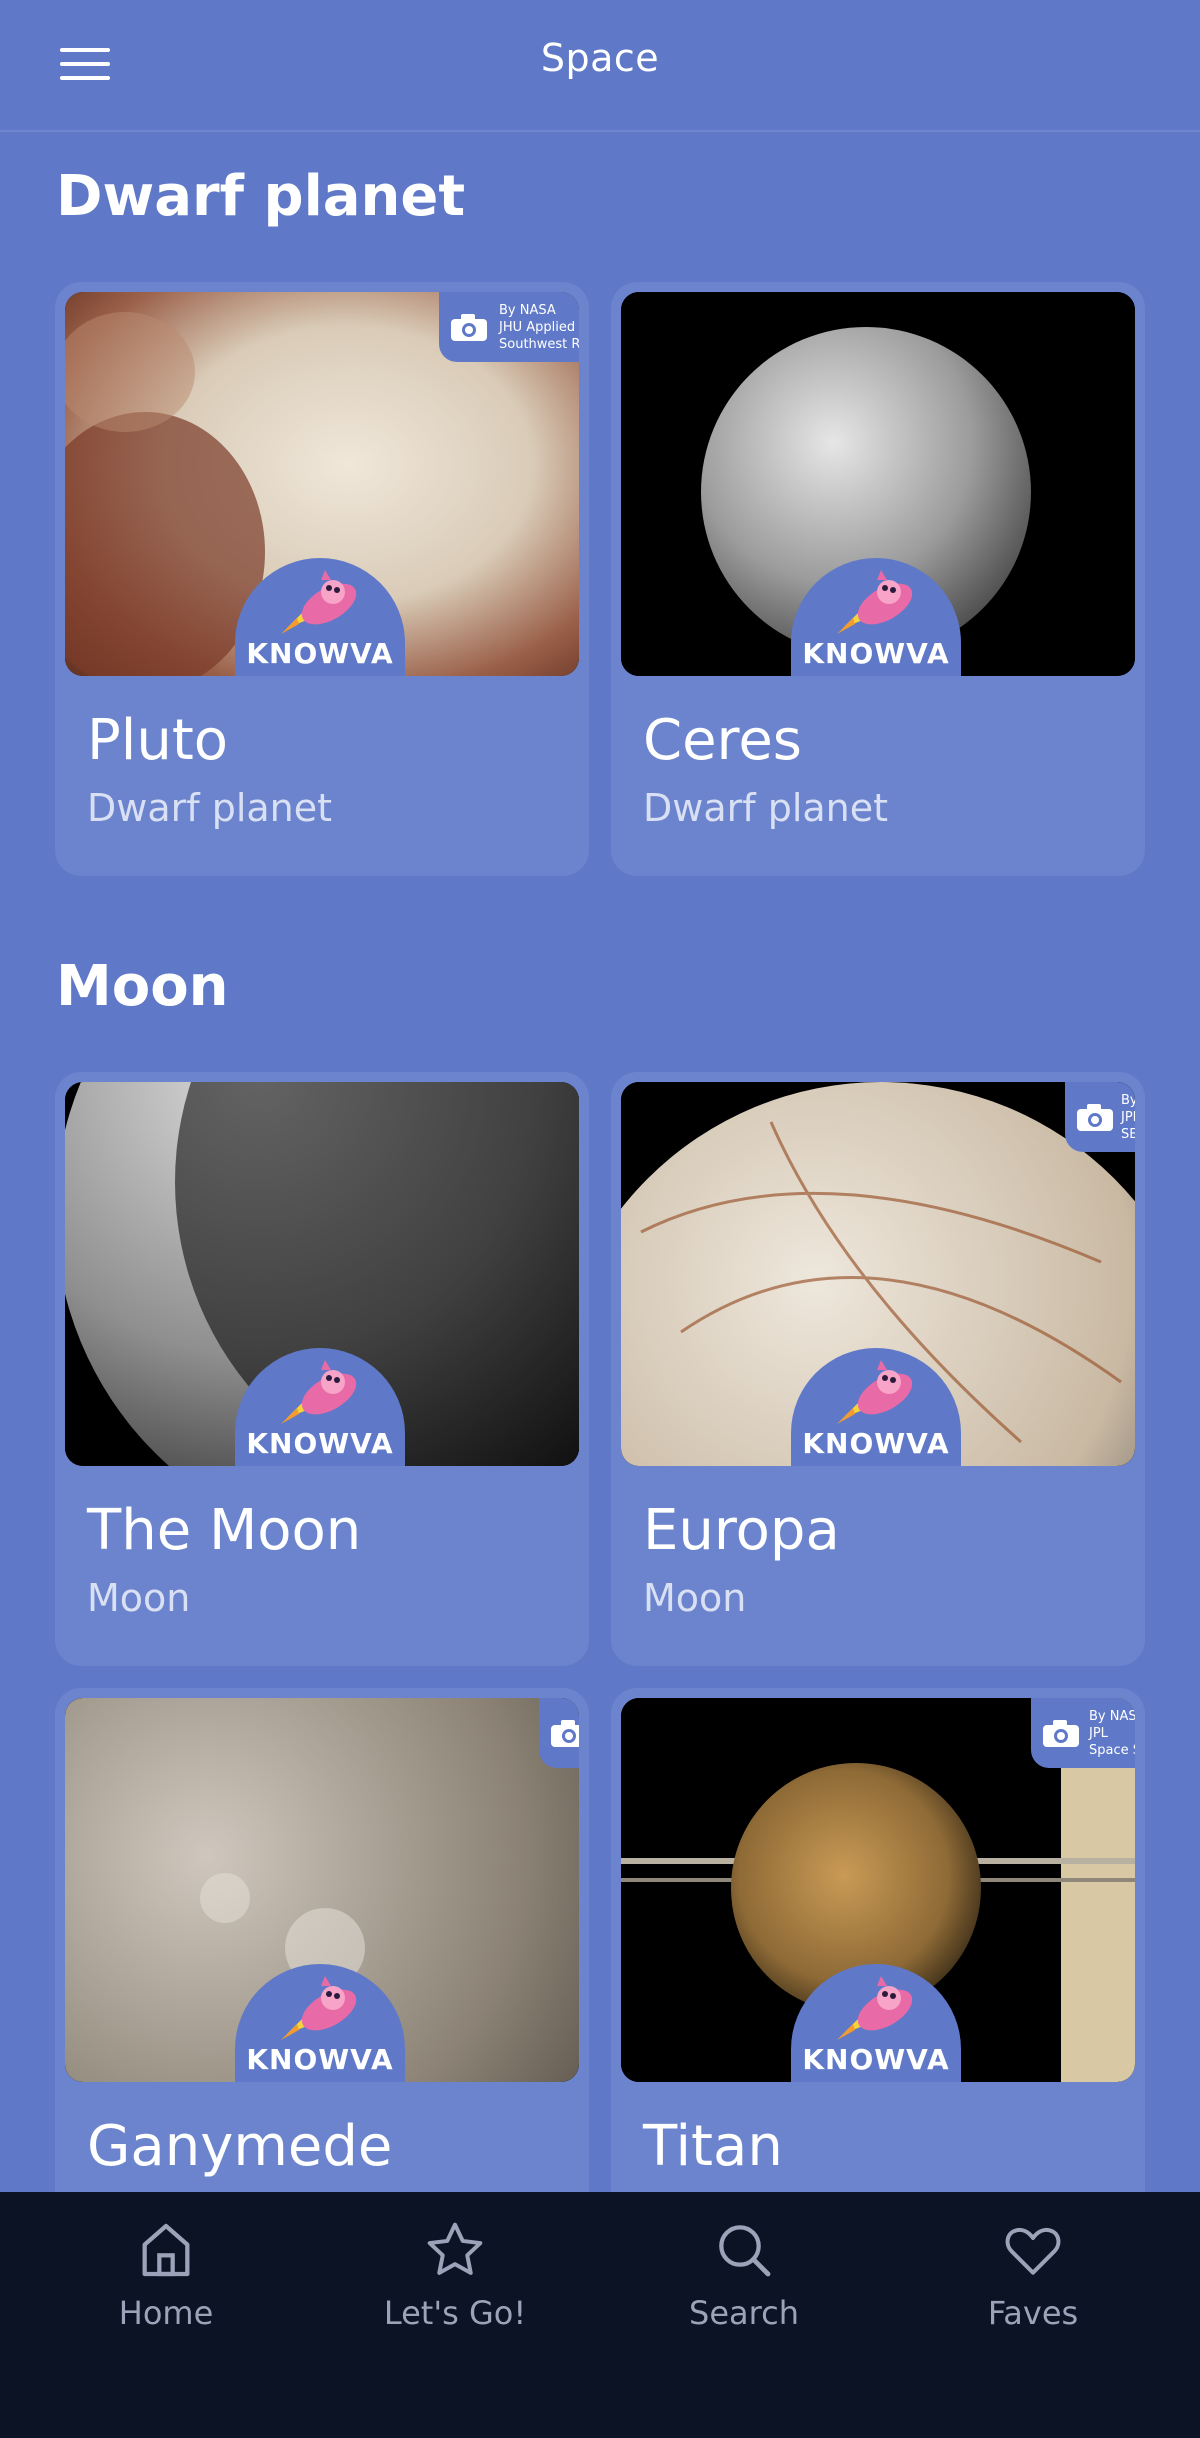 This screenshot has width=1200, height=2438. What do you see at coordinates (744, 2313) in the screenshot?
I see `nav-label: Search` at bounding box center [744, 2313].